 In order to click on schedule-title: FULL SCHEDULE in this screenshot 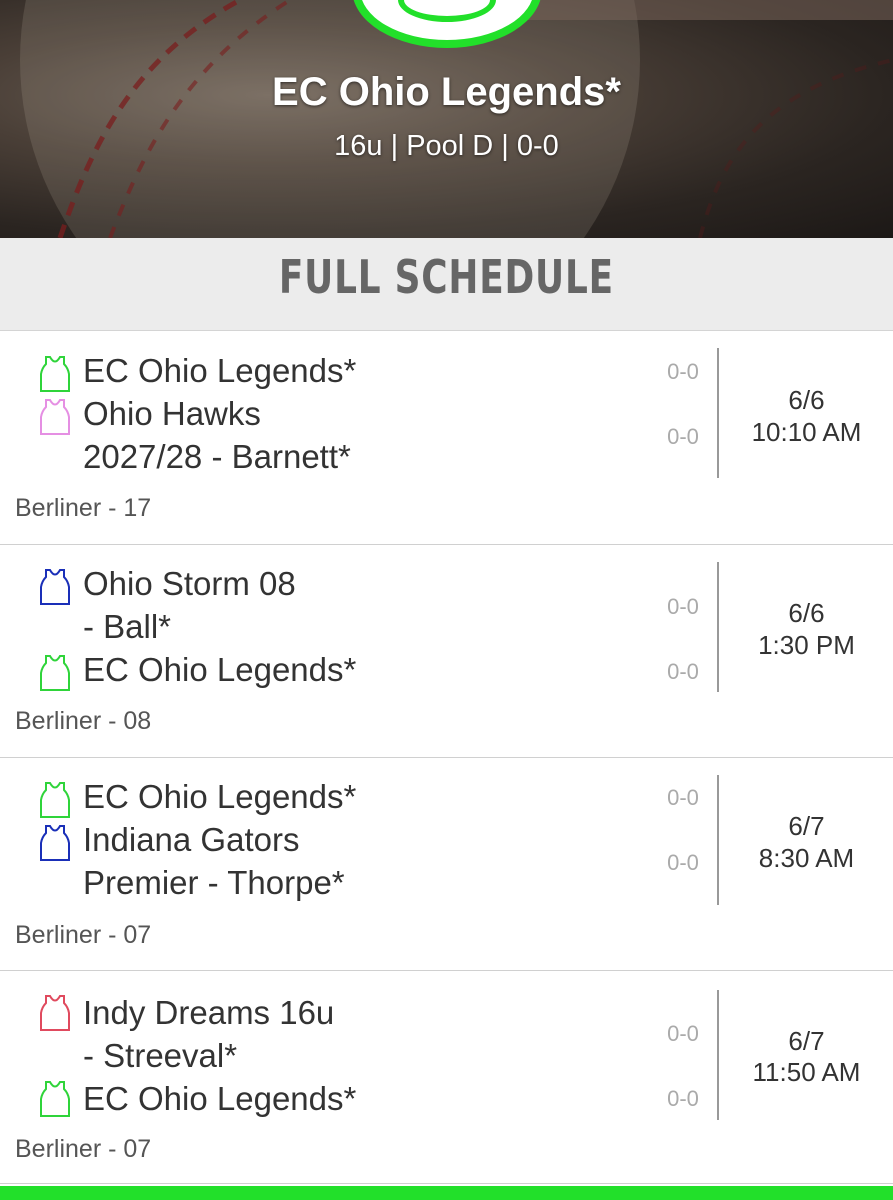, I will do `click(446, 277)`.